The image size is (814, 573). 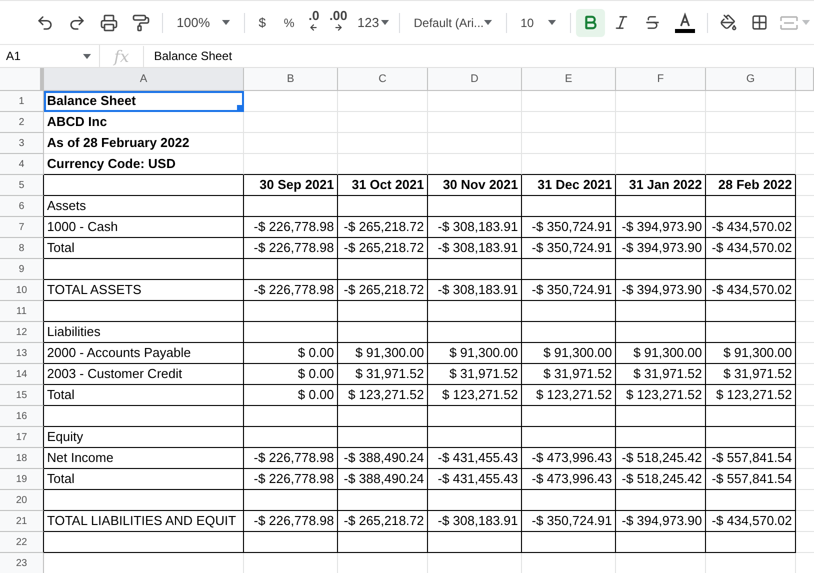 I want to click on row-number: 20, so click(x=22, y=500).